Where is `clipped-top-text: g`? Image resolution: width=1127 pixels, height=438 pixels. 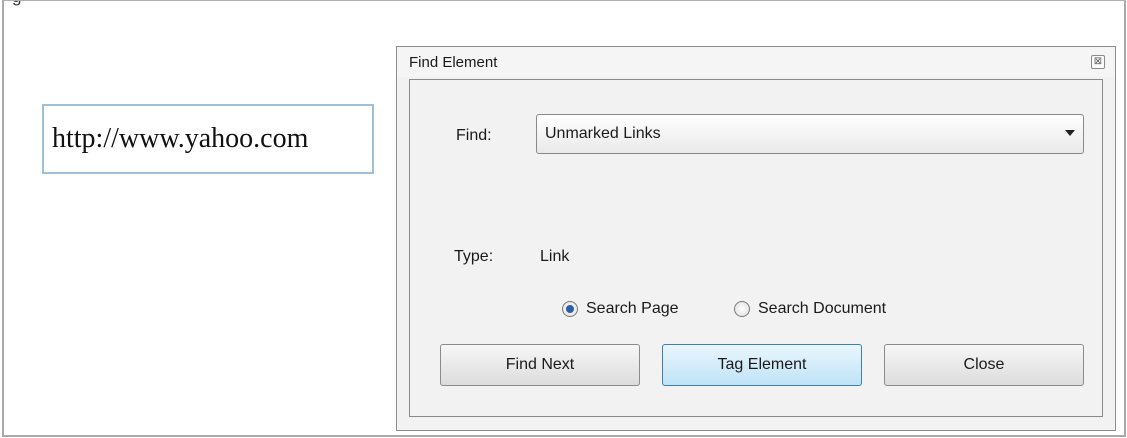 clipped-top-text: g is located at coordinates (12, 4).